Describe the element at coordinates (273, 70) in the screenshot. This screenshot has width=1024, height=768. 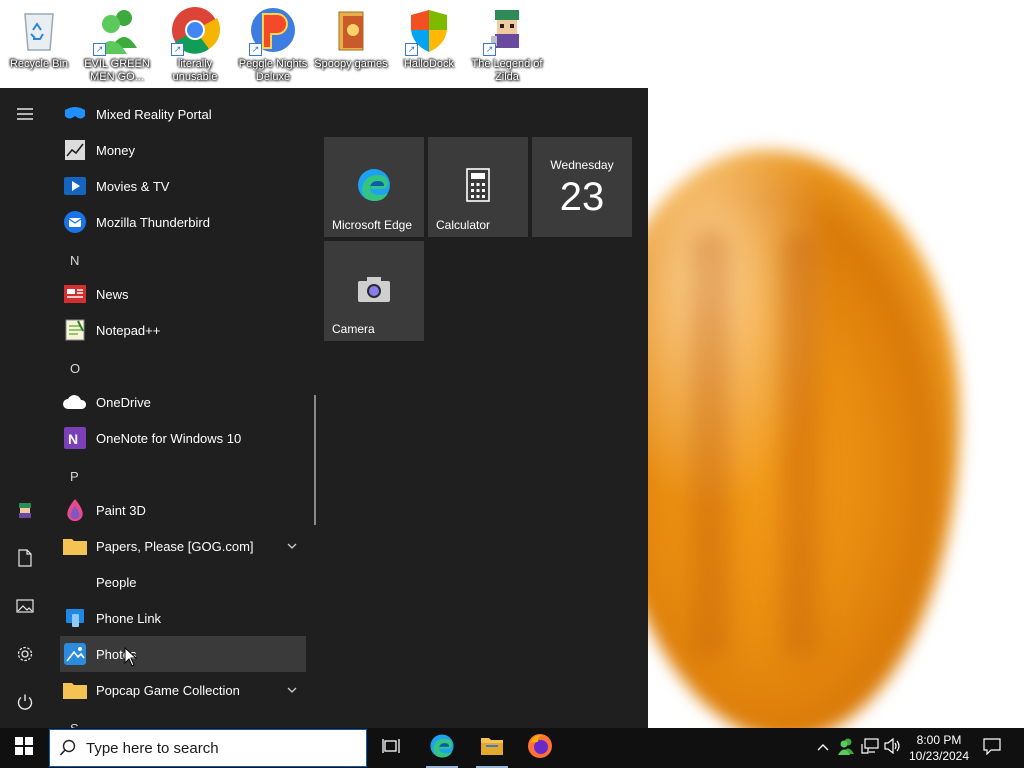
I see `desktop-icon-label: Peggle Nights Deluxe` at that location.